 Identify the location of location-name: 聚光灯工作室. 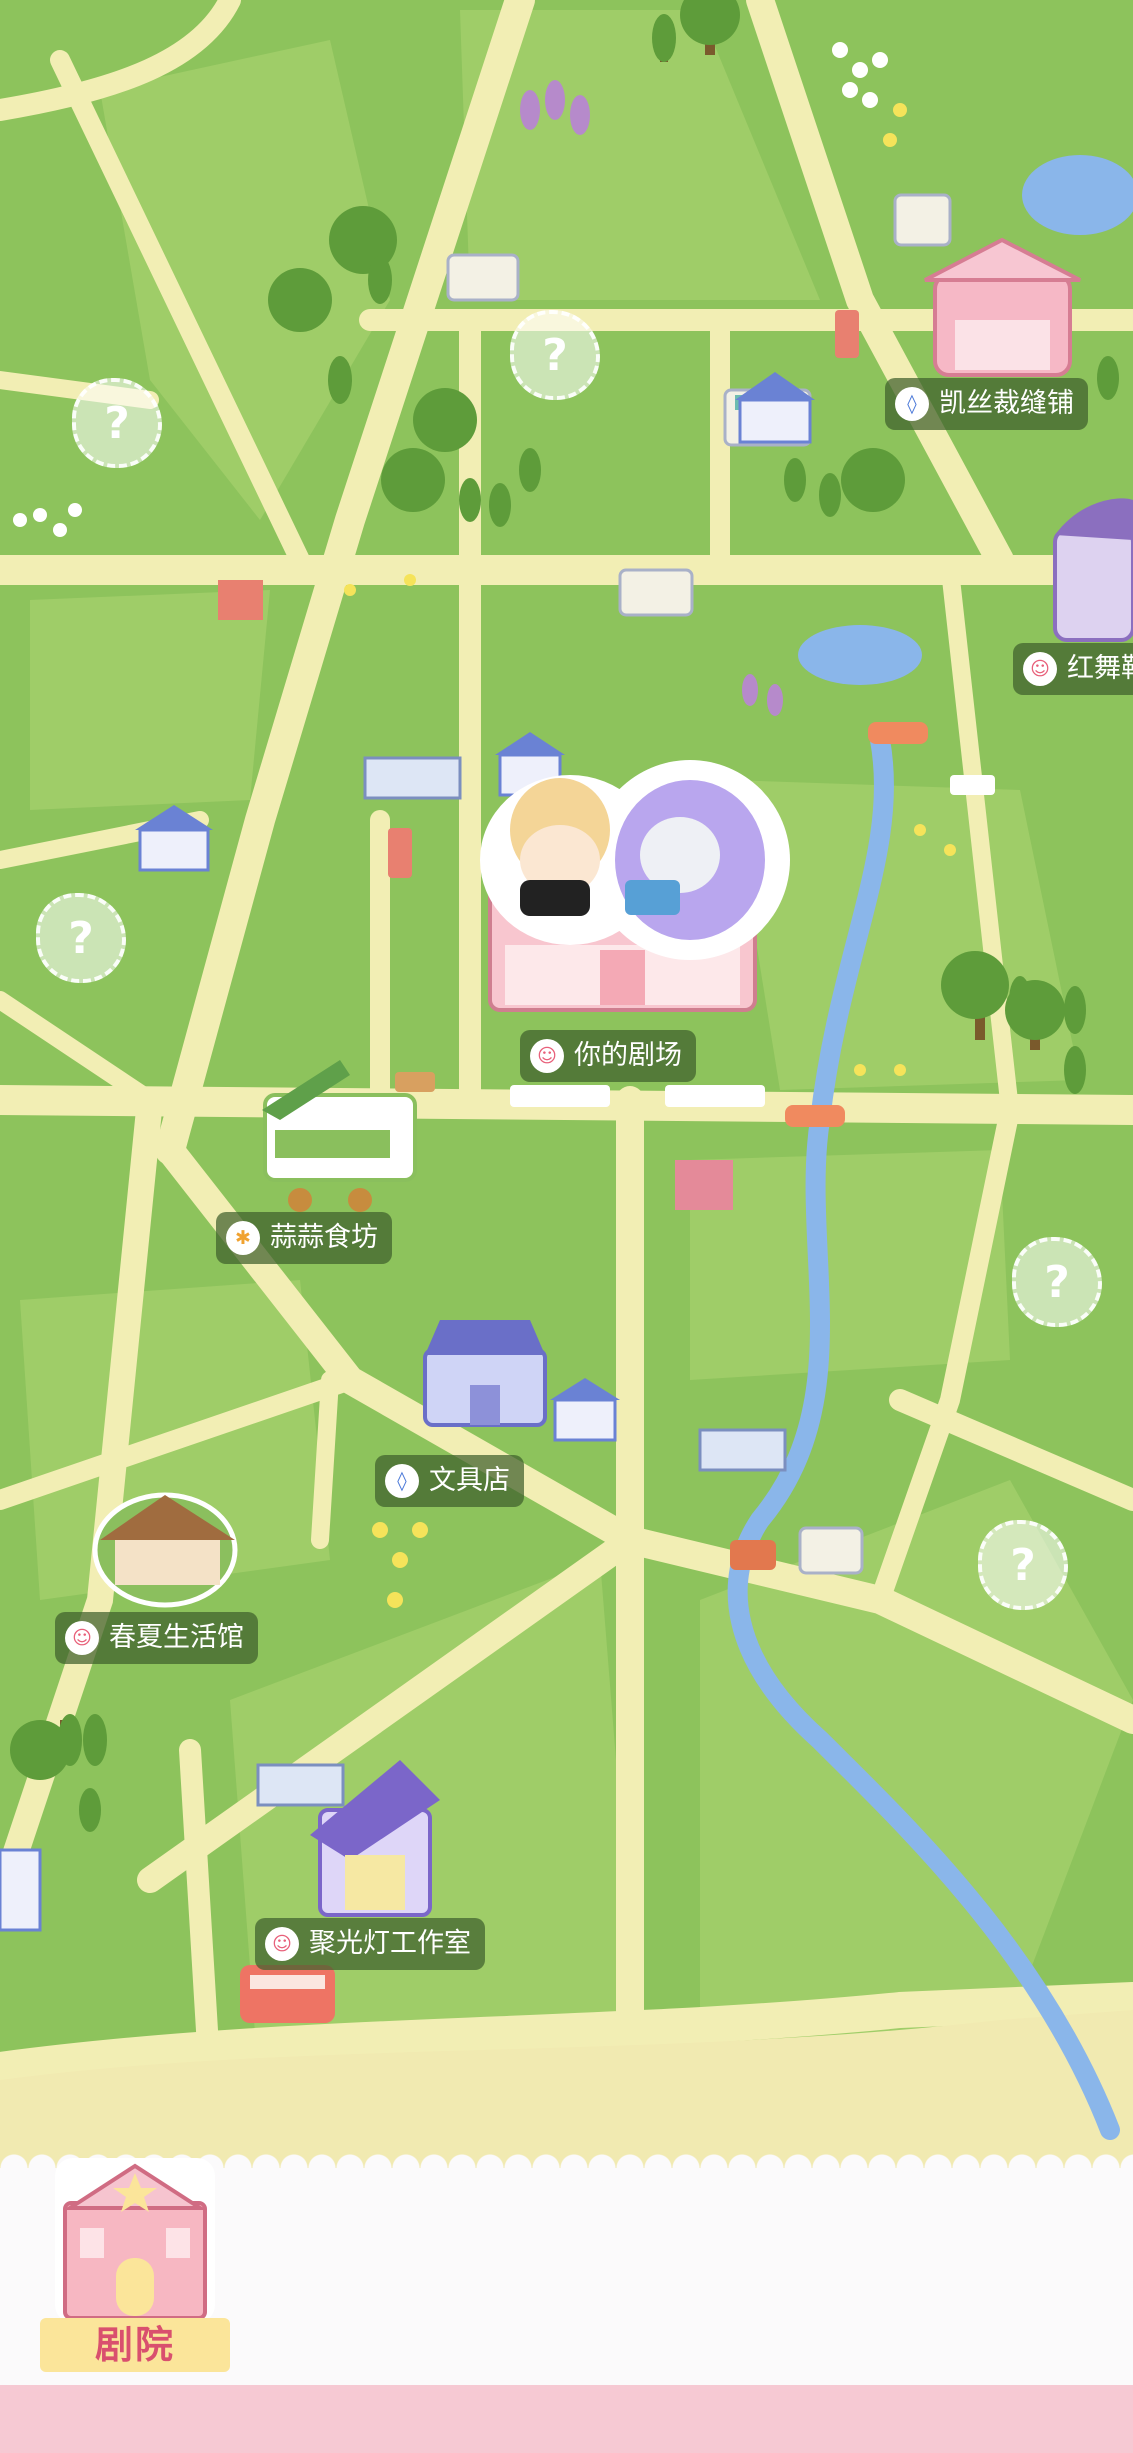
(390, 1943).